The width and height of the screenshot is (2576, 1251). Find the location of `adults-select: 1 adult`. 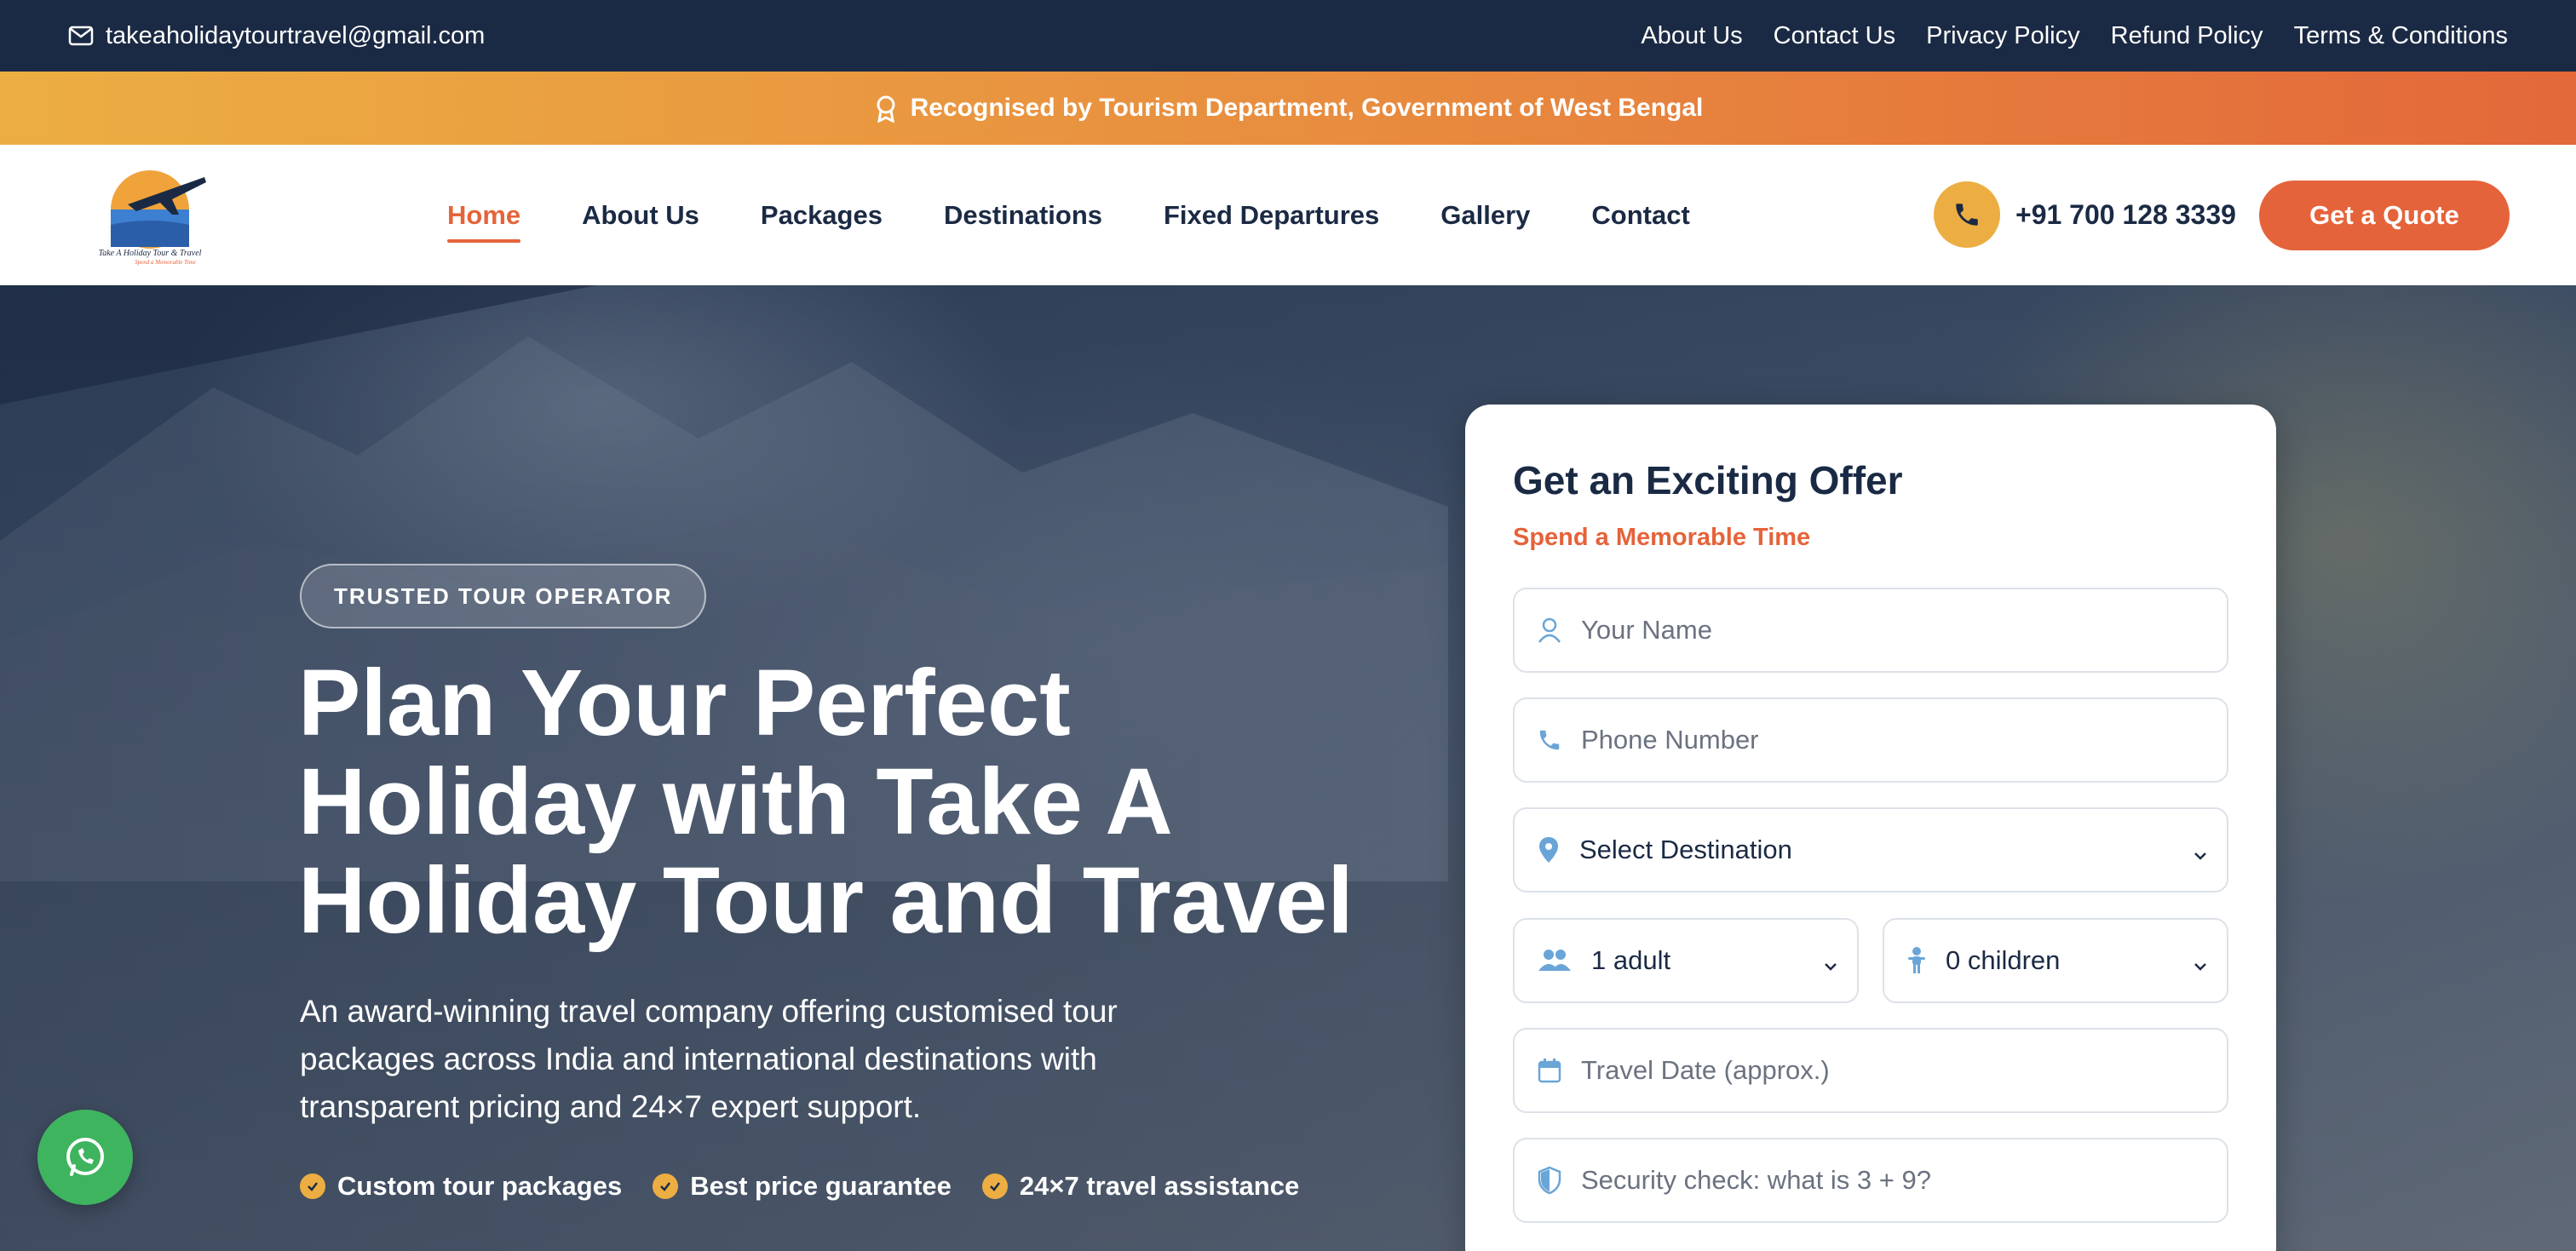

adults-select: 1 adult is located at coordinates (1686, 961).